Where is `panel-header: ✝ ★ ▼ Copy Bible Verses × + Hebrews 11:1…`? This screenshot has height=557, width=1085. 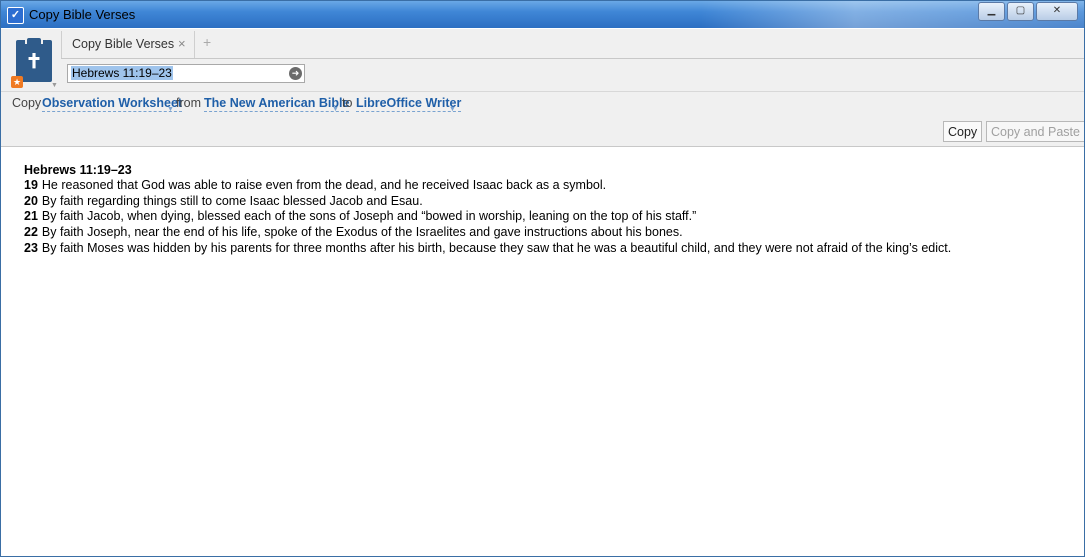 panel-header: ✝ ★ ▼ Copy Bible Verses × + Hebrews 11:1… is located at coordinates (542, 60).